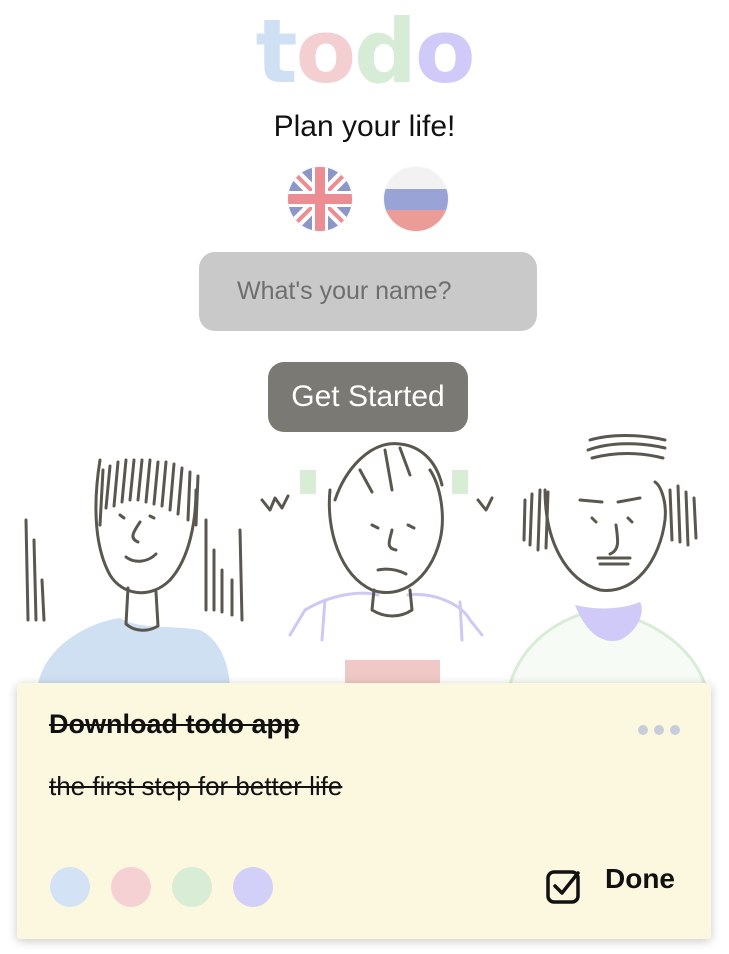 The width and height of the screenshot is (729, 954). Describe the element at coordinates (325, 51) in the screenshot. I see `logo-letter-o1: o` at that location.